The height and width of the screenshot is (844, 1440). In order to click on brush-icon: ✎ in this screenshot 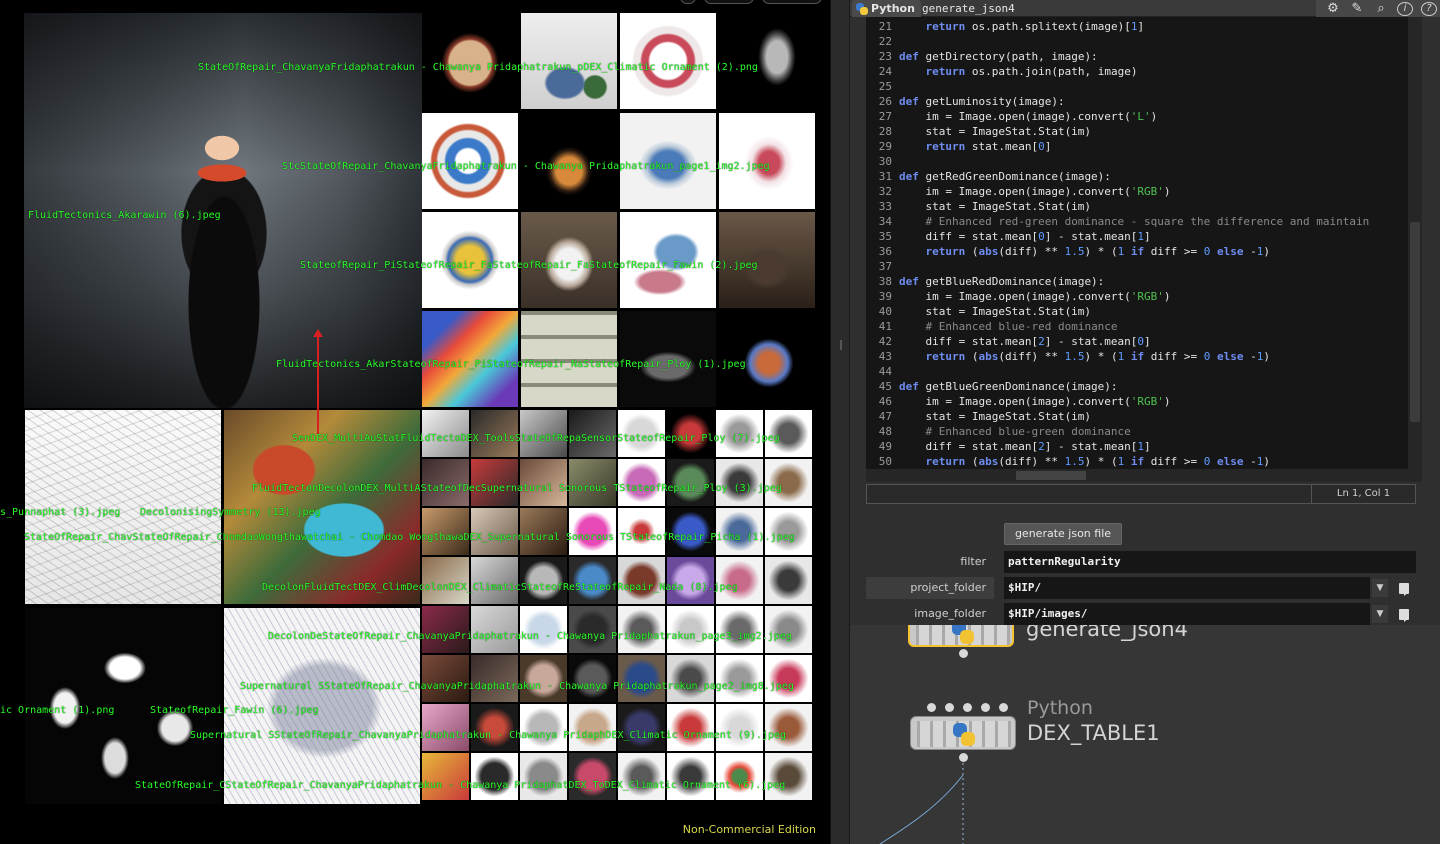, I will do `click(1357, 8)`.